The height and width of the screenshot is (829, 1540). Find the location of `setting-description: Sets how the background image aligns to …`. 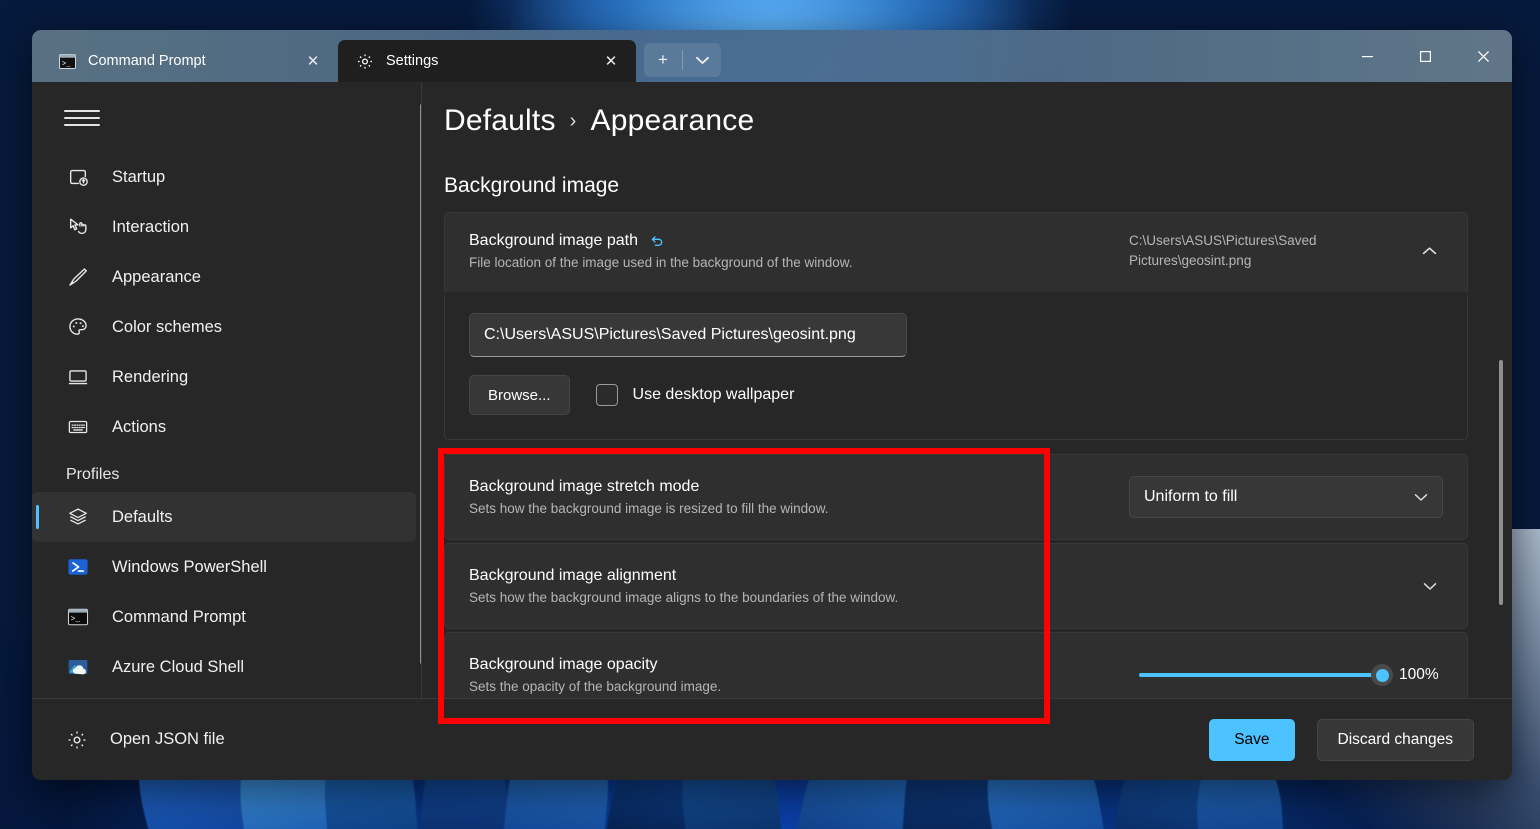

setting-description: Sets how the background image aligns to … is located at coordinates (684, 598).